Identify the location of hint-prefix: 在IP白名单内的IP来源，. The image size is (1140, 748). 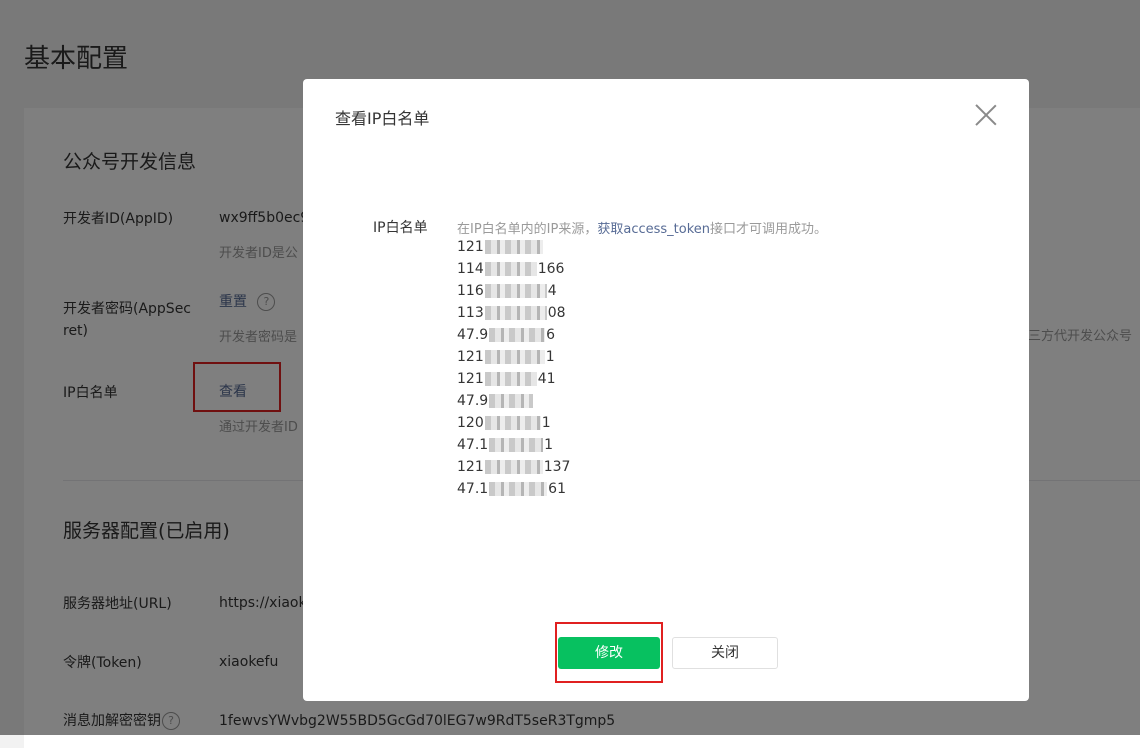
(527, 229).